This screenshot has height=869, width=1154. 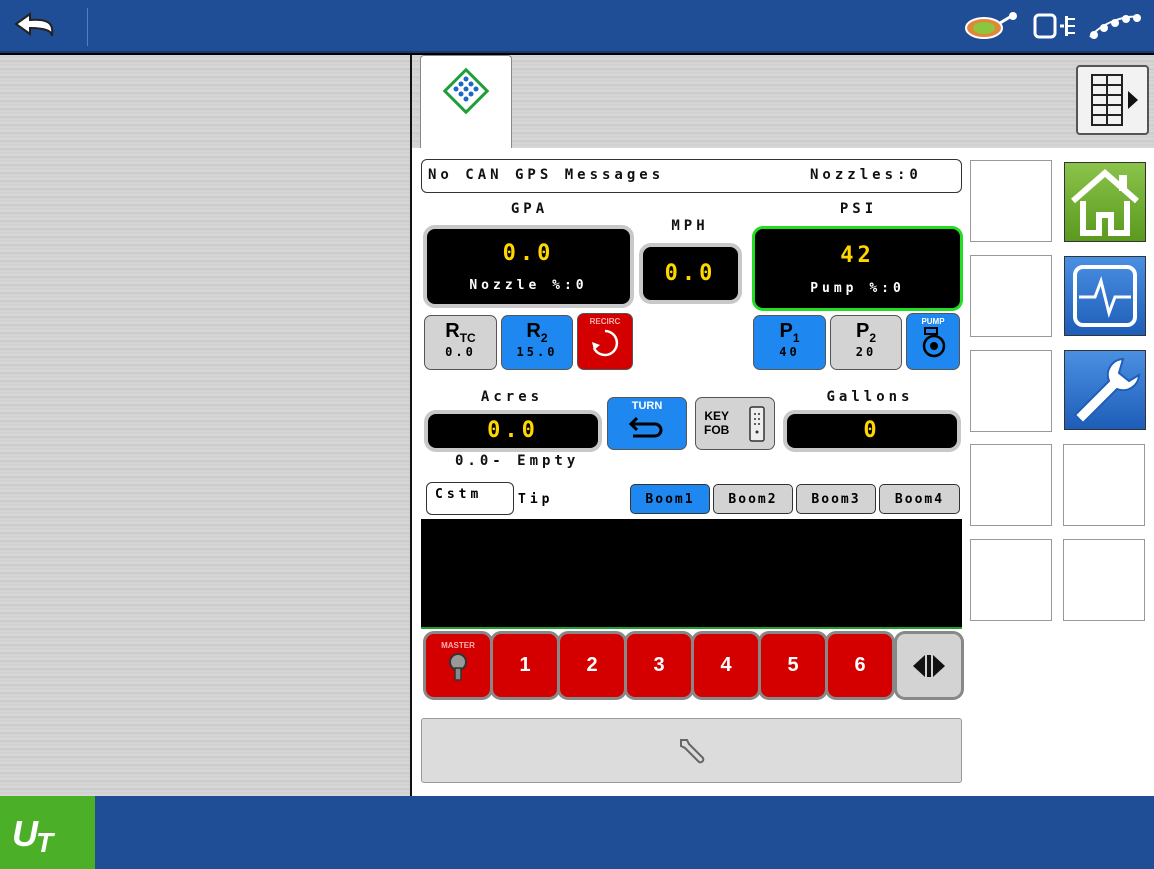 I want to click on master-switch-button: MASTER, so click(x=458, y=665).